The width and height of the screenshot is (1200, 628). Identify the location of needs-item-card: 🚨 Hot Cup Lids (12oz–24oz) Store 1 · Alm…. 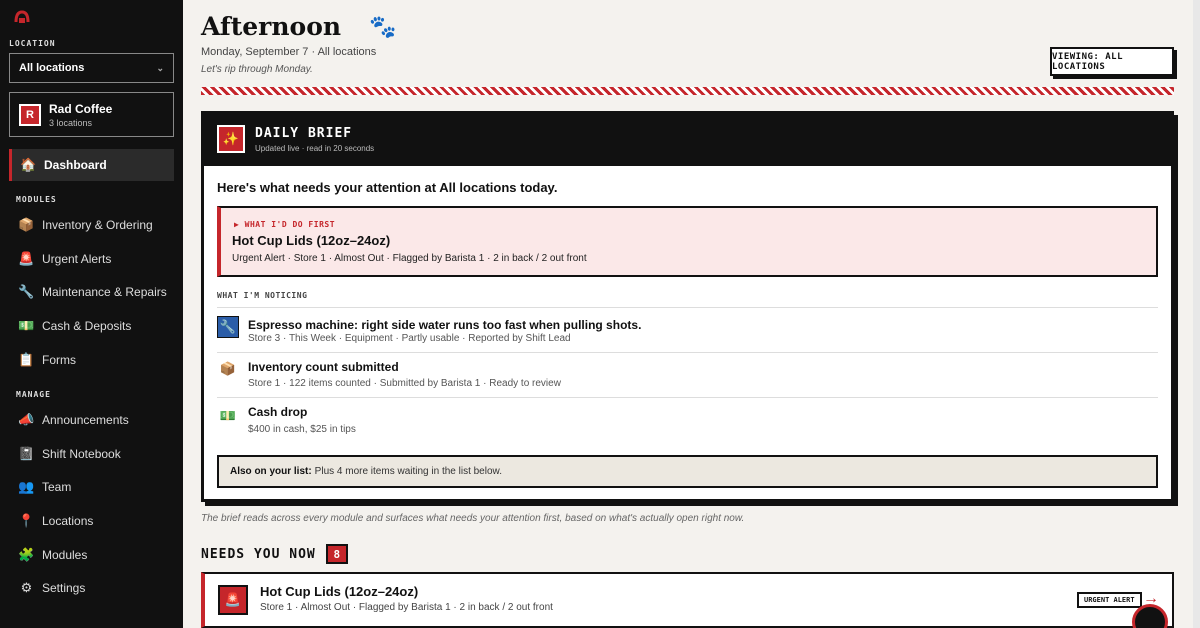
(687, 600).